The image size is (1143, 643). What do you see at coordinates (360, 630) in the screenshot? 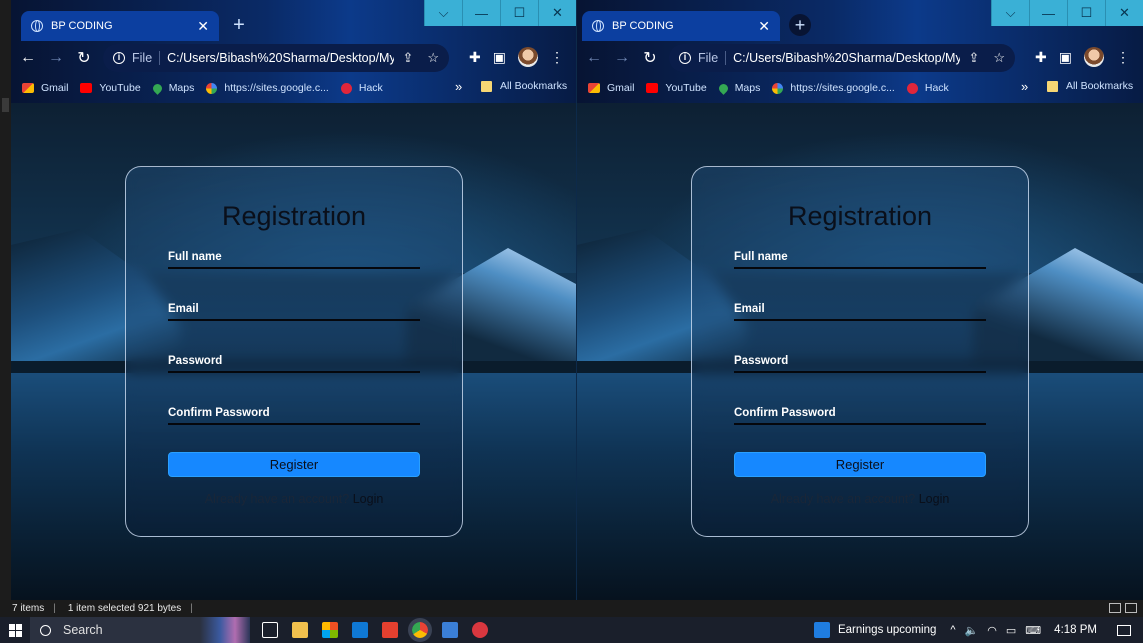
I see `mail-icon` at bounding box center [360, 630].